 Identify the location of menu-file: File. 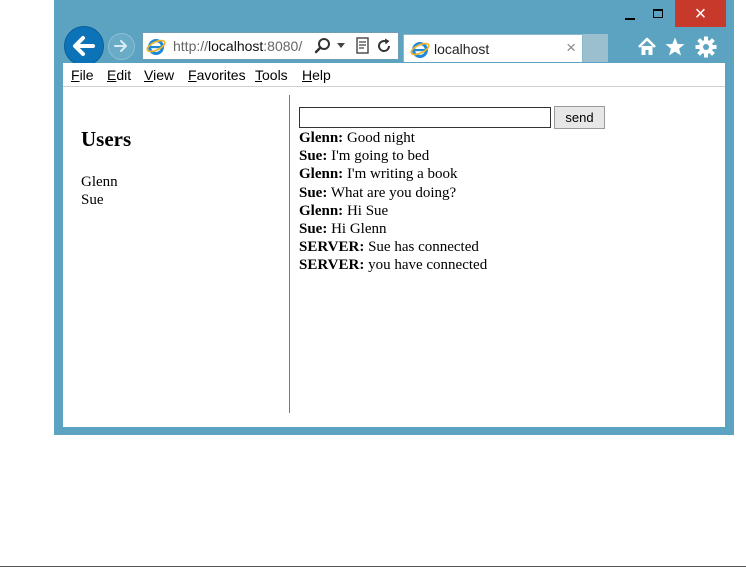
(82, 75).